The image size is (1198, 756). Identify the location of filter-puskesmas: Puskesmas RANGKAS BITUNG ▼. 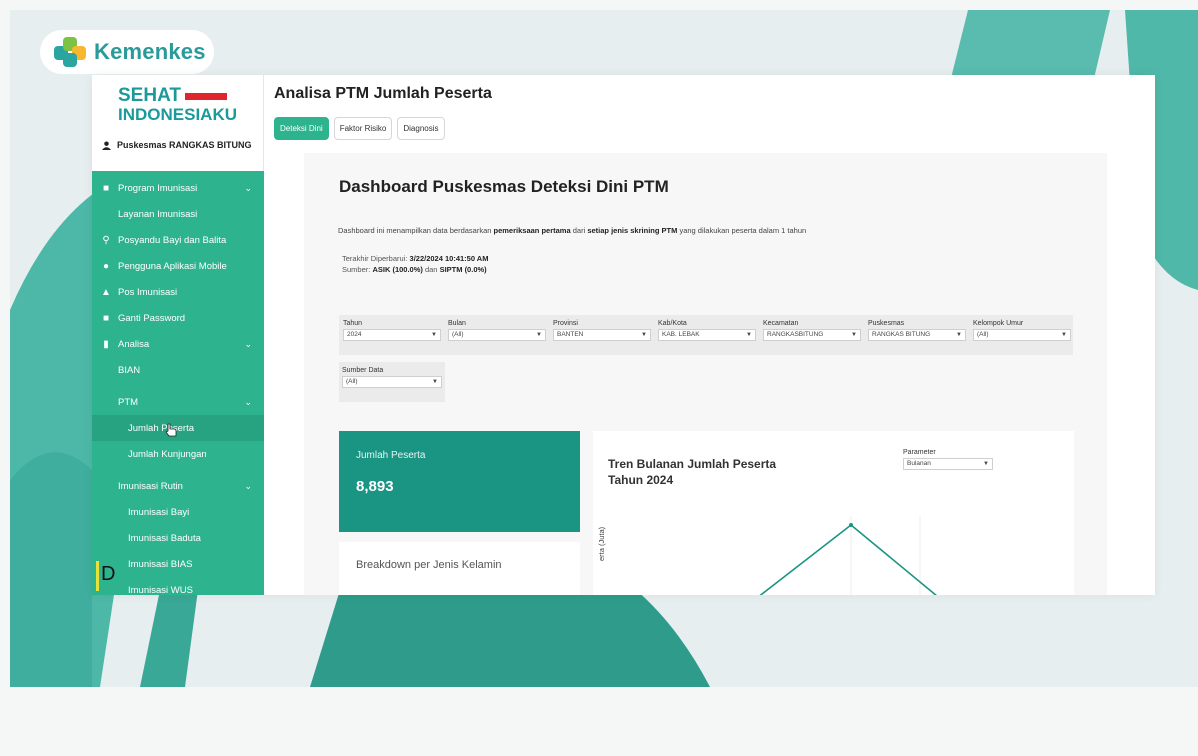
(917, 330).